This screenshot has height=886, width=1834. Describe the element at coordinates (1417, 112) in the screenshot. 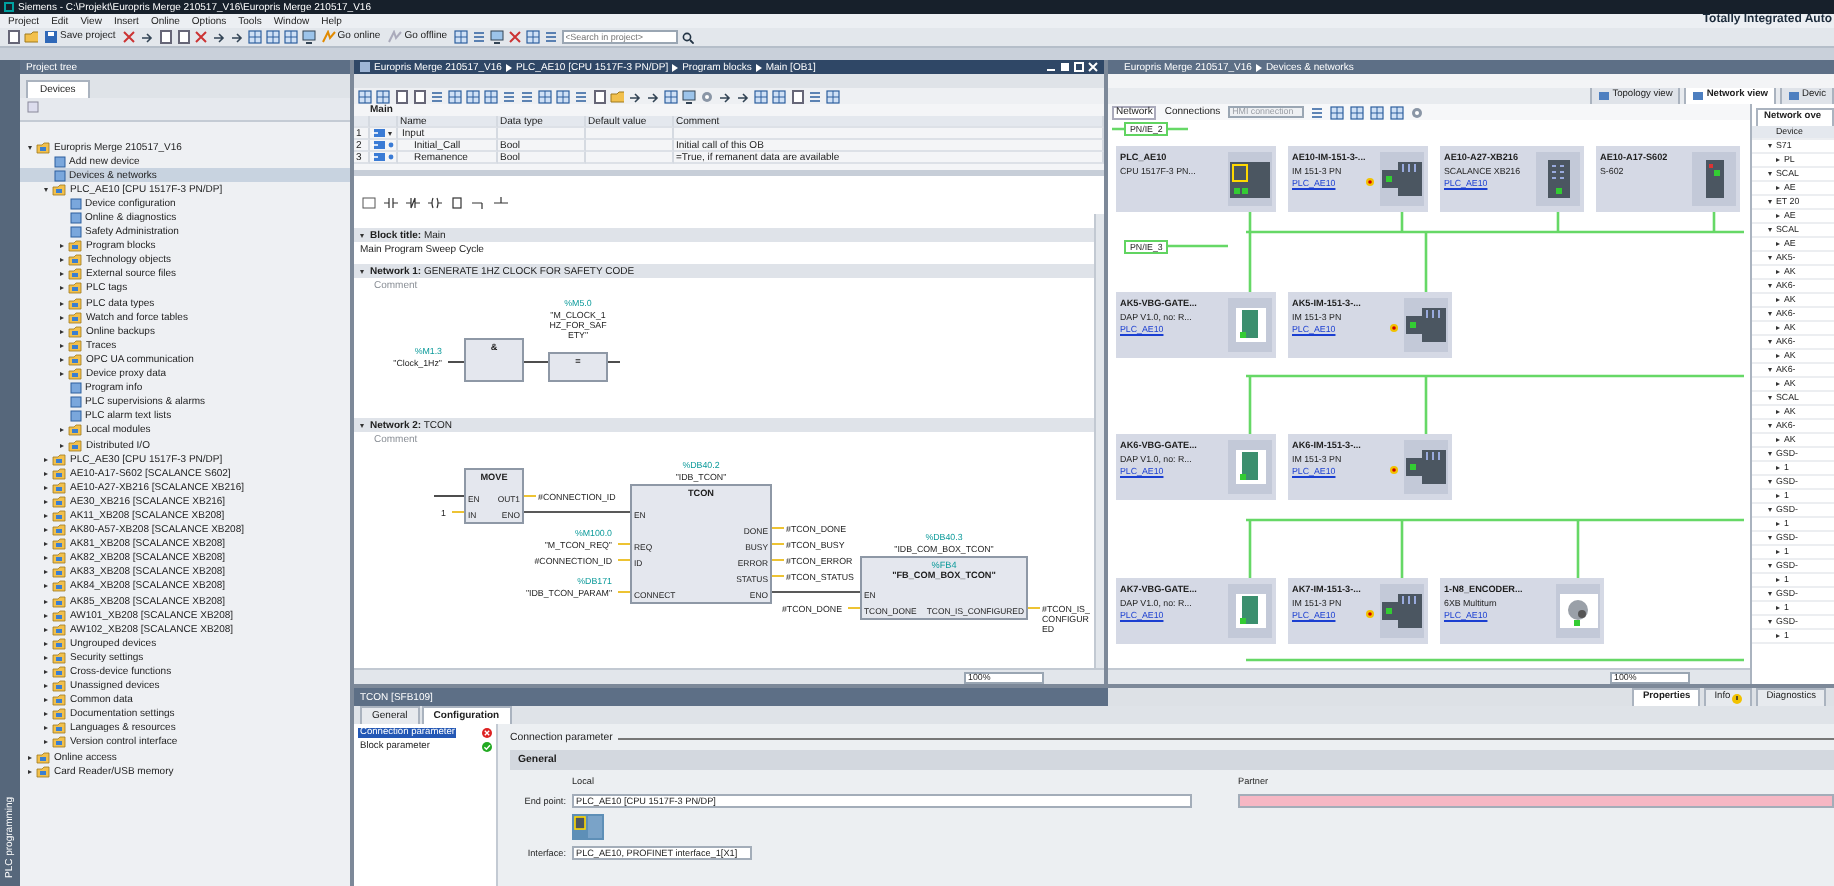

I see `gear-icon` at that location.